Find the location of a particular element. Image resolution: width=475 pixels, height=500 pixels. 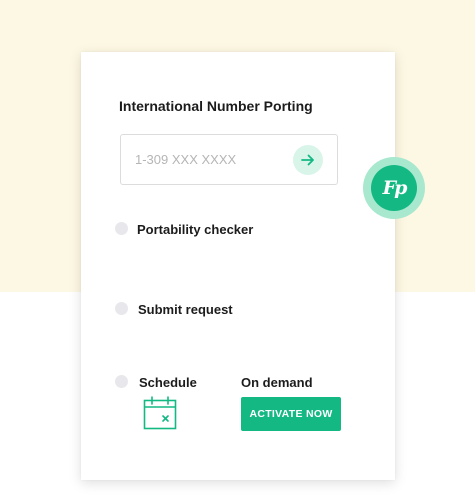

submit-number-button is located at coordinates (308, 160).